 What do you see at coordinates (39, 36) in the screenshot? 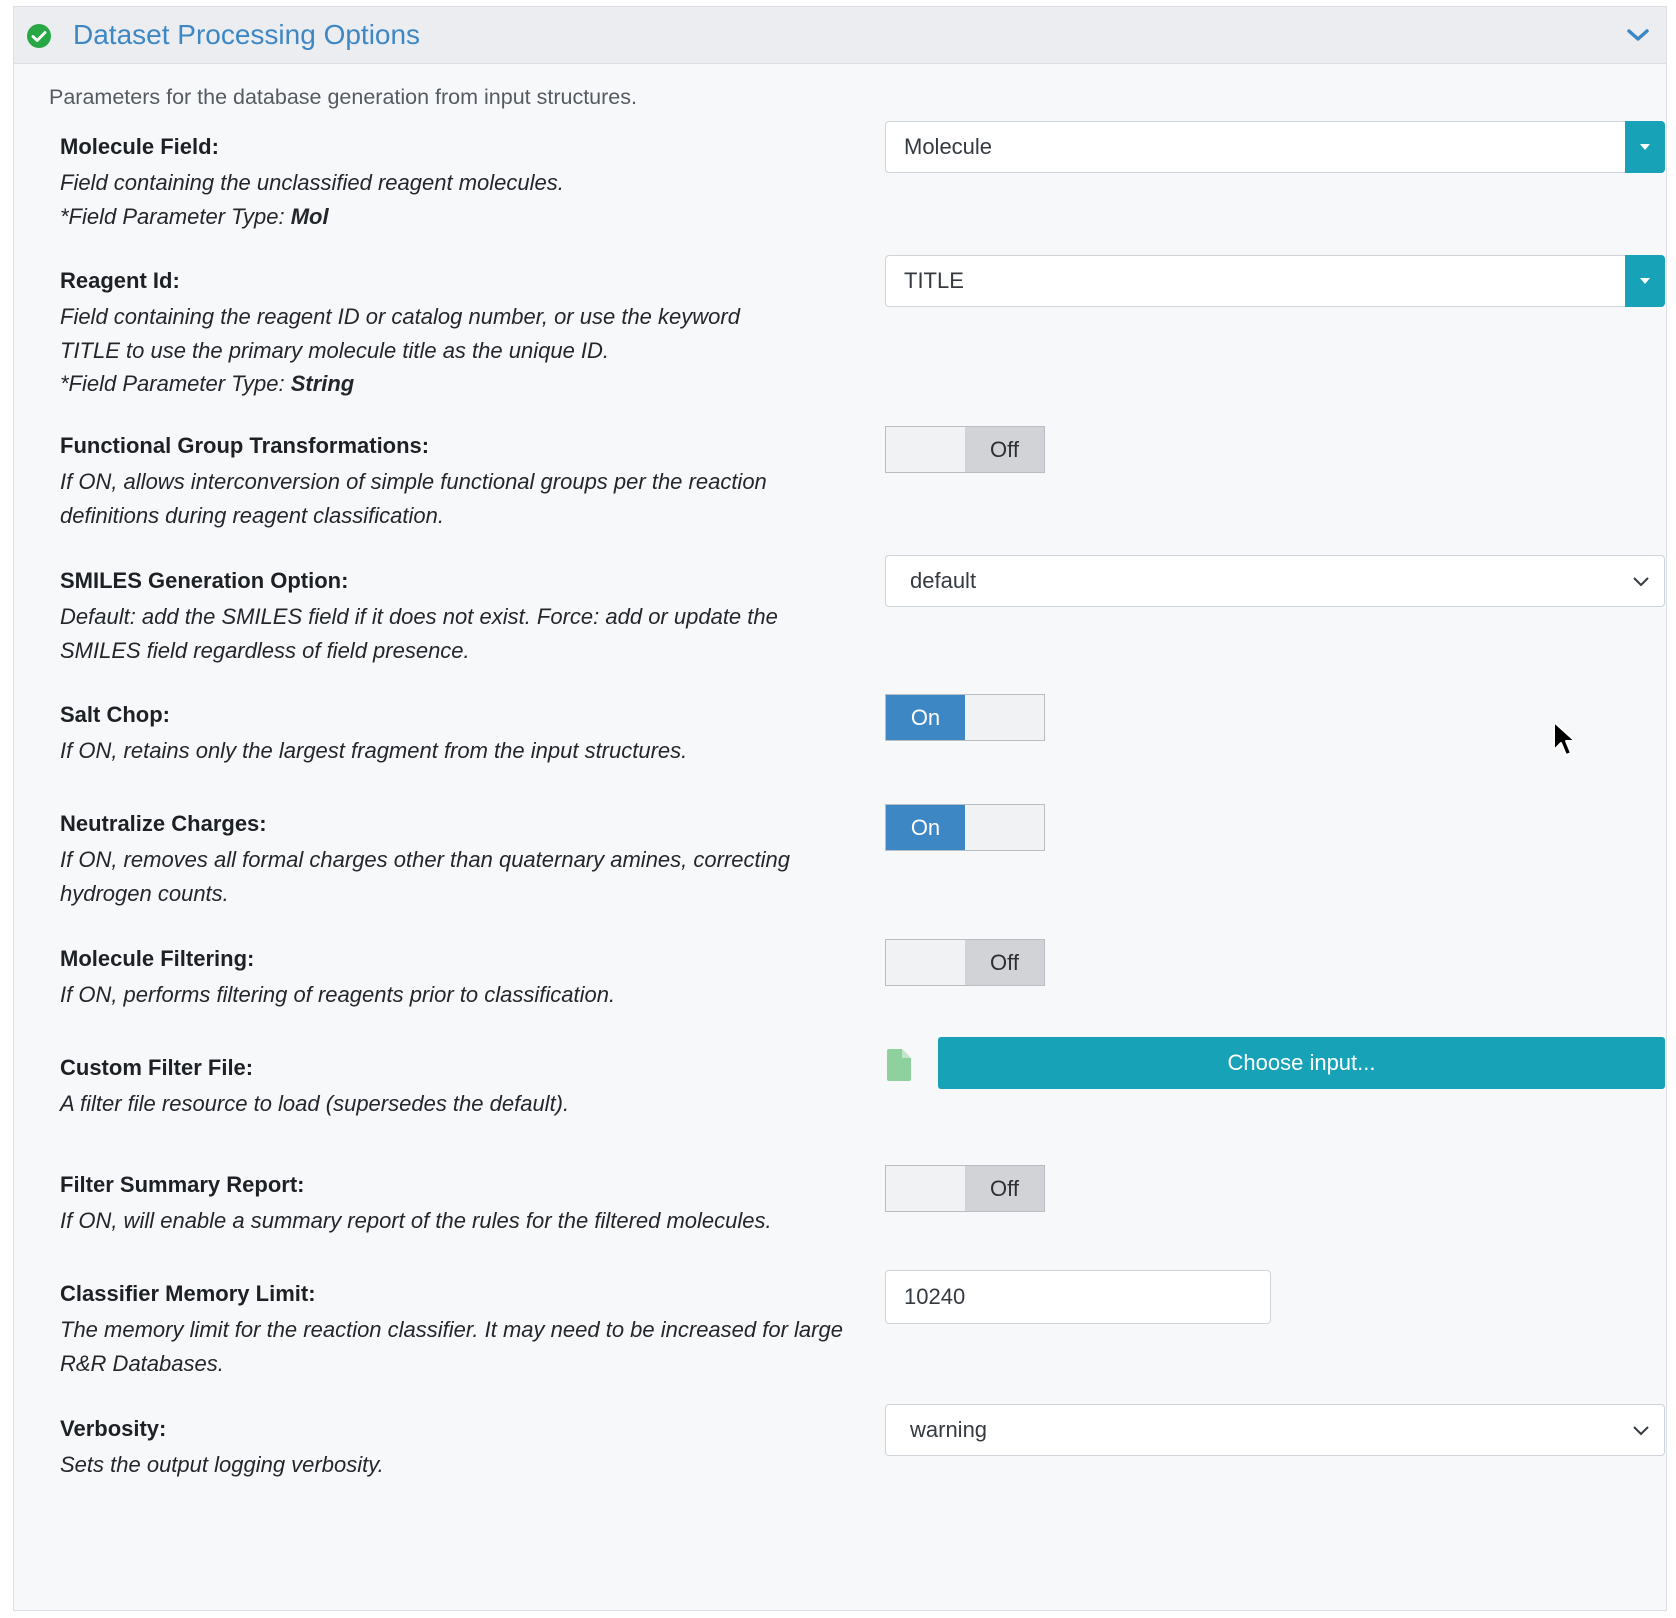
I see `check-circle-icon` at bounding box center [39, 36].